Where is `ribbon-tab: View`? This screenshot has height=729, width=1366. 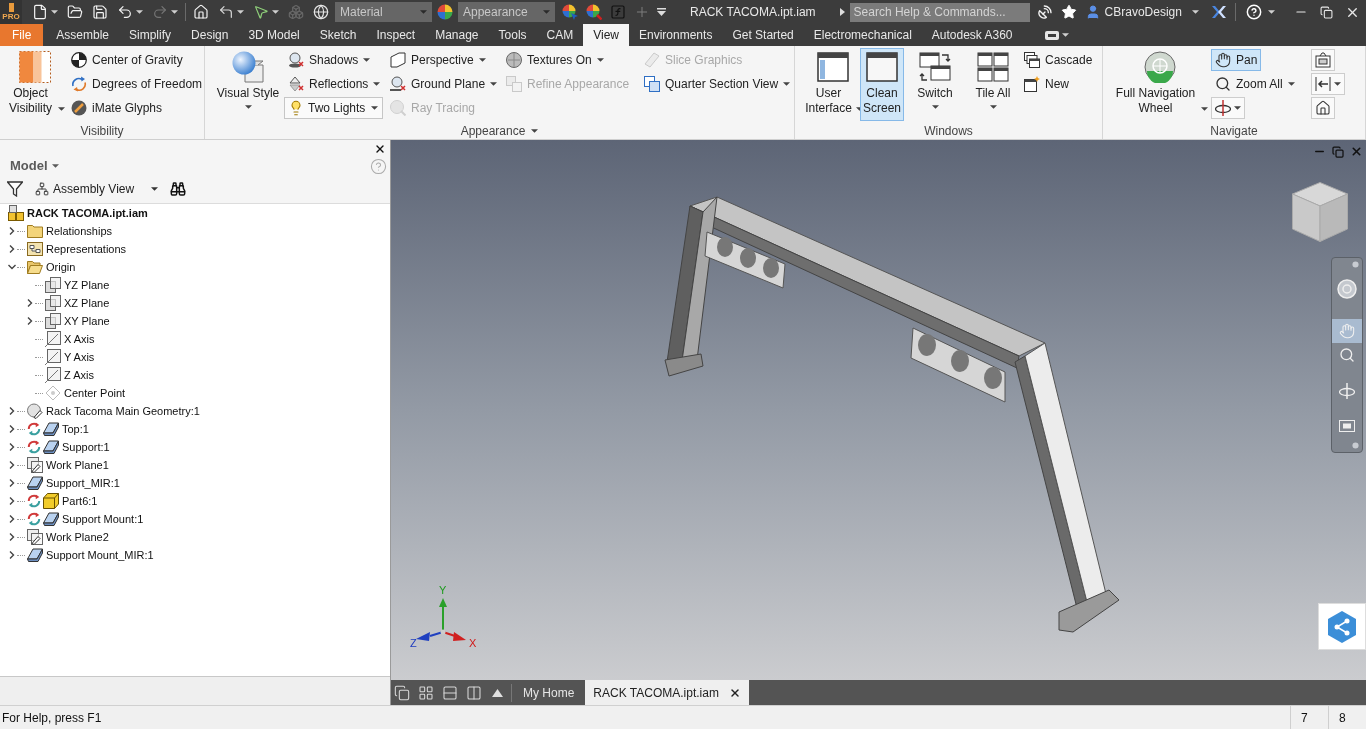
ribbon-tab: View is located at coordinates (606, 35).